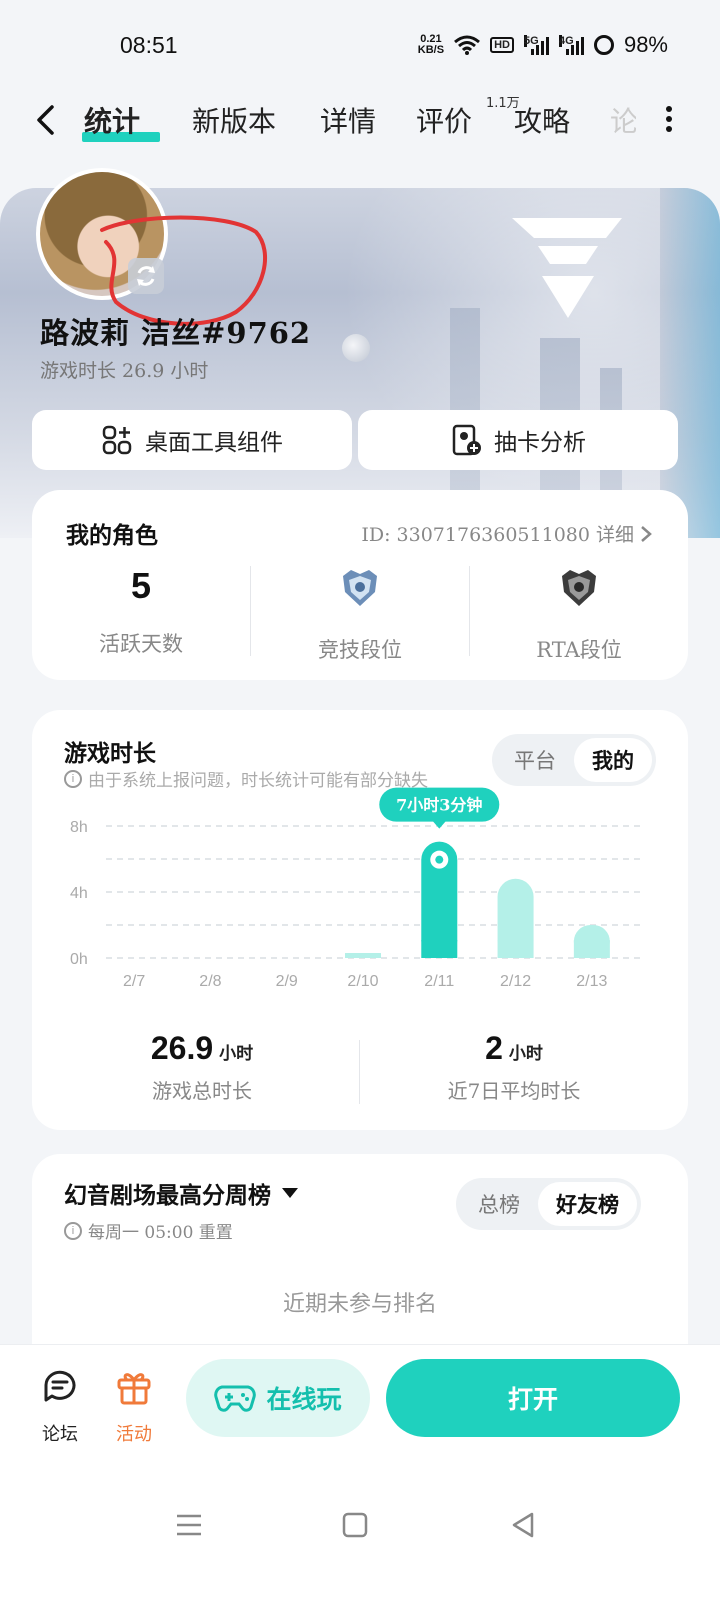 The image size is (720, 1608). What do you see at coordinates (134, 1406) in the screenshot?
I see `events-button: 活动` at bounding box center [134, 1406].